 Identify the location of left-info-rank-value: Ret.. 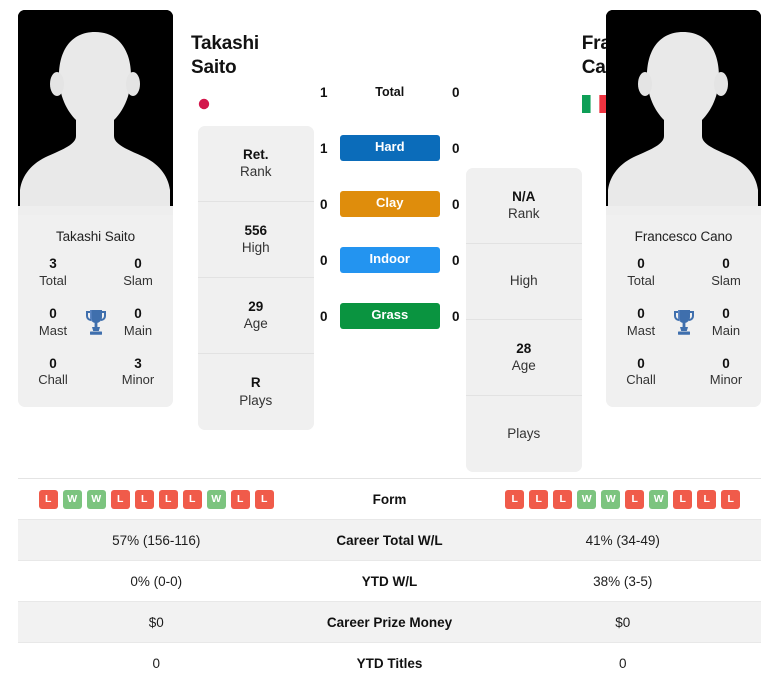
(255, 154).